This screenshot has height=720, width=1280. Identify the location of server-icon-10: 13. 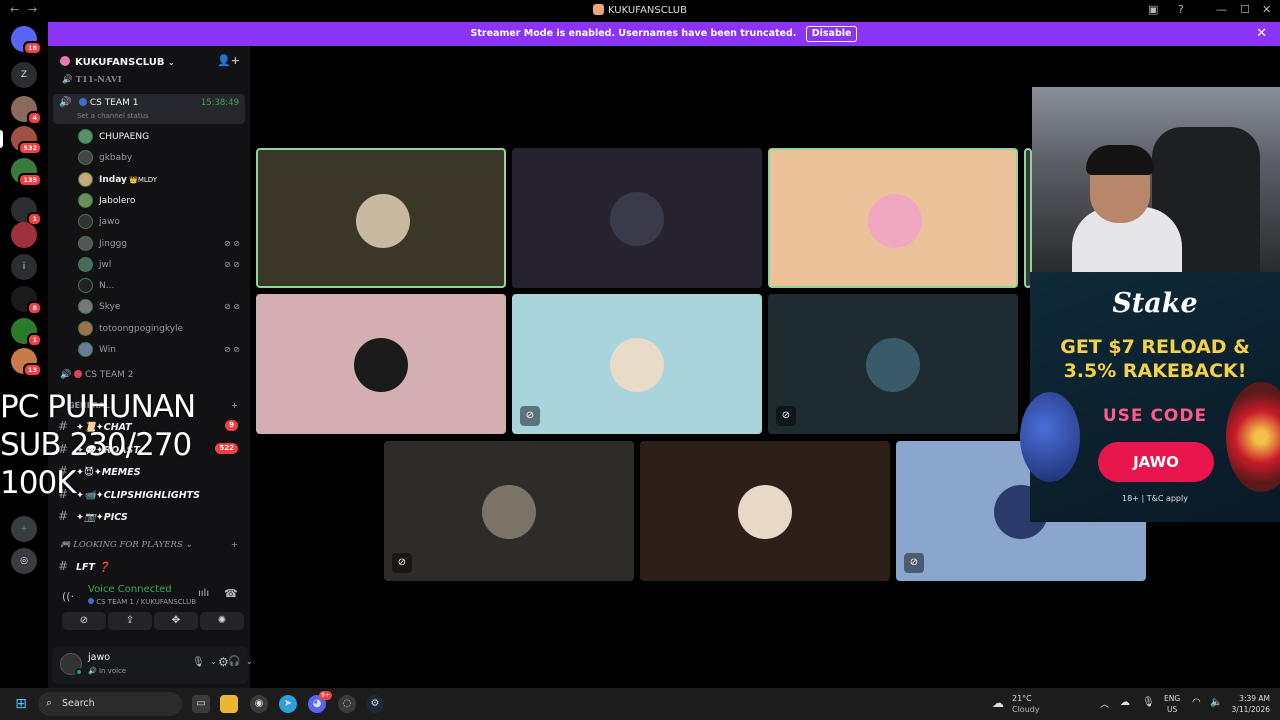
(26, 362).